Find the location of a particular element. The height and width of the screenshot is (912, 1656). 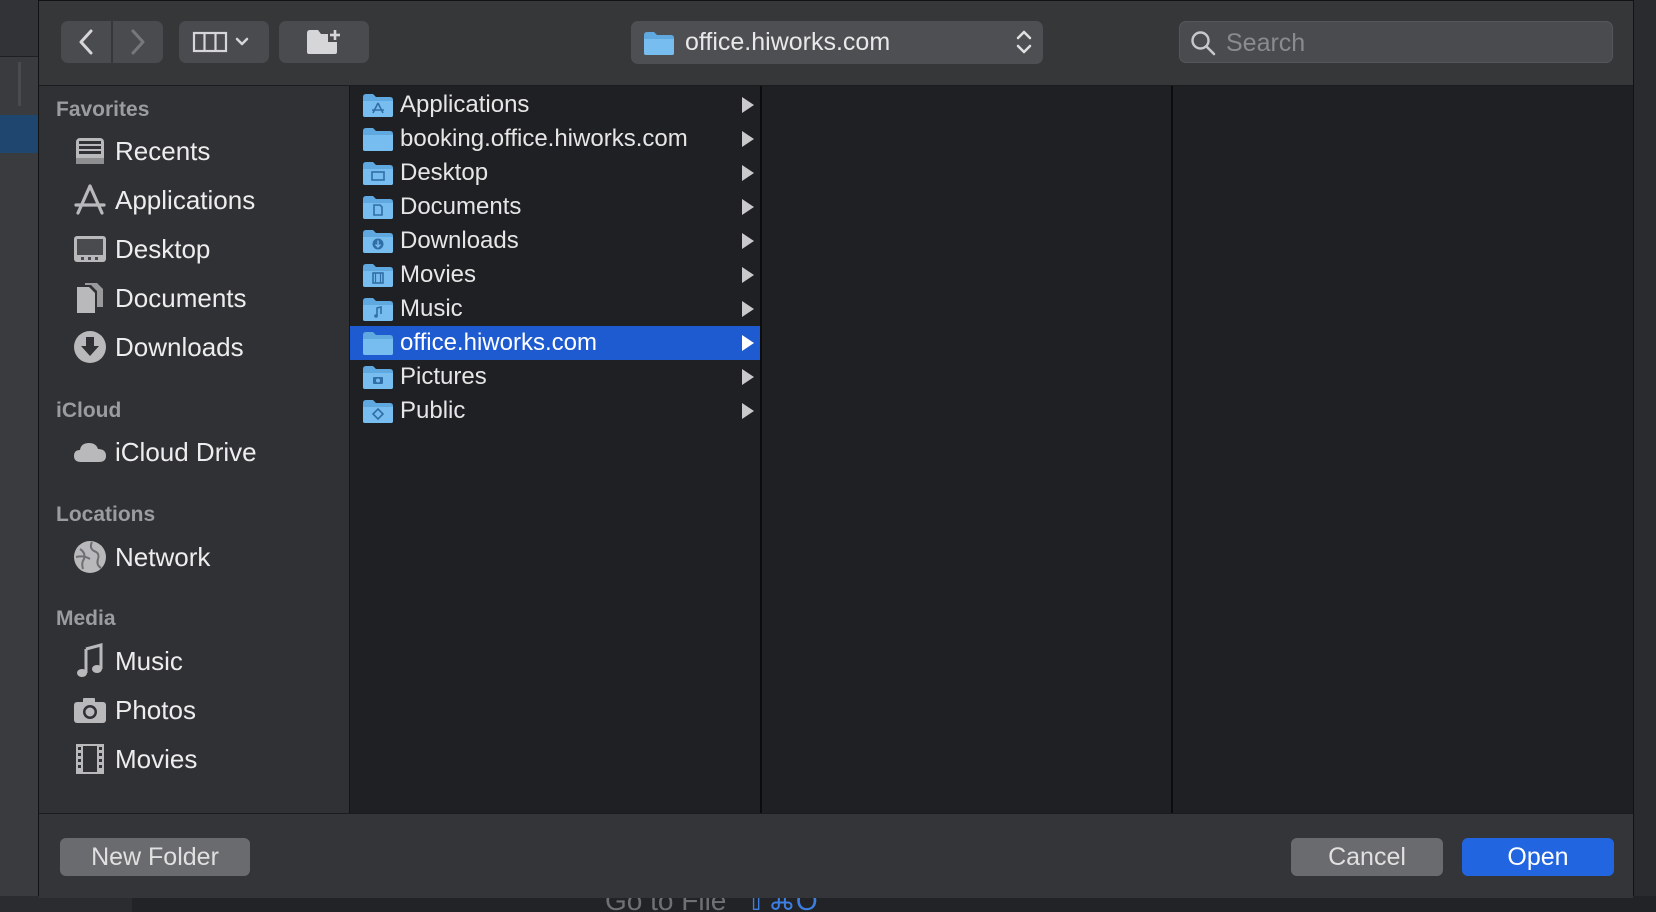

file-name: Movies is located at coordinates (438, 274).